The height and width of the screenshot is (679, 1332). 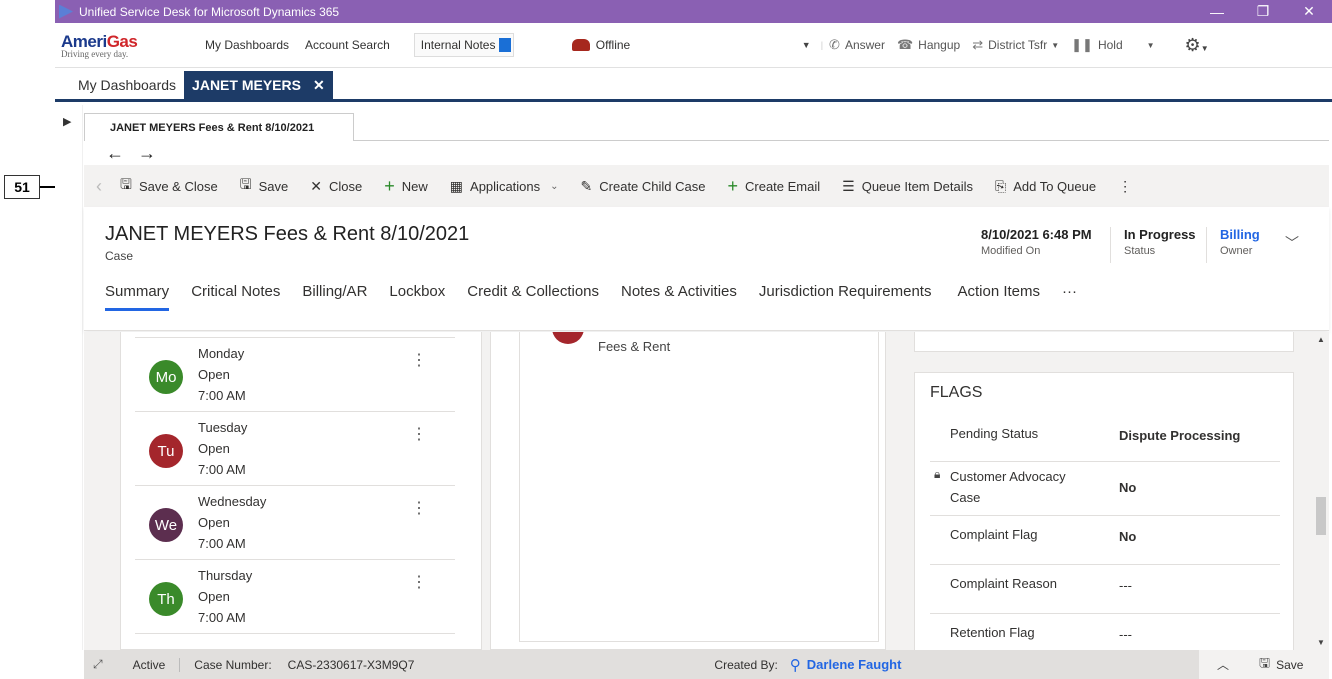 What do you see at coordinates (1217, 12) in the screenshot?
I see `minimize-button: —` at bounding box center [1217, 12].